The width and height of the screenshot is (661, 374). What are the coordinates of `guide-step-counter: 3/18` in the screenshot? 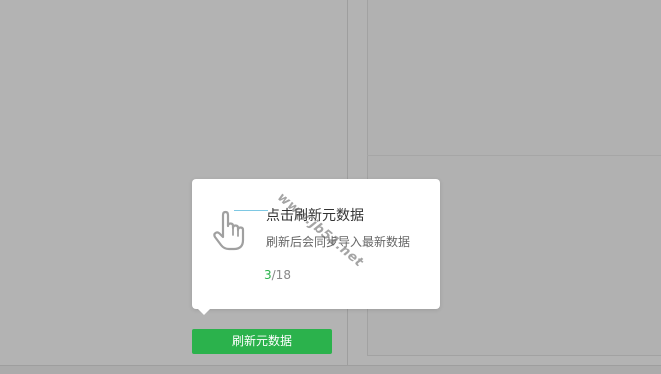 It's located at (277, 275).